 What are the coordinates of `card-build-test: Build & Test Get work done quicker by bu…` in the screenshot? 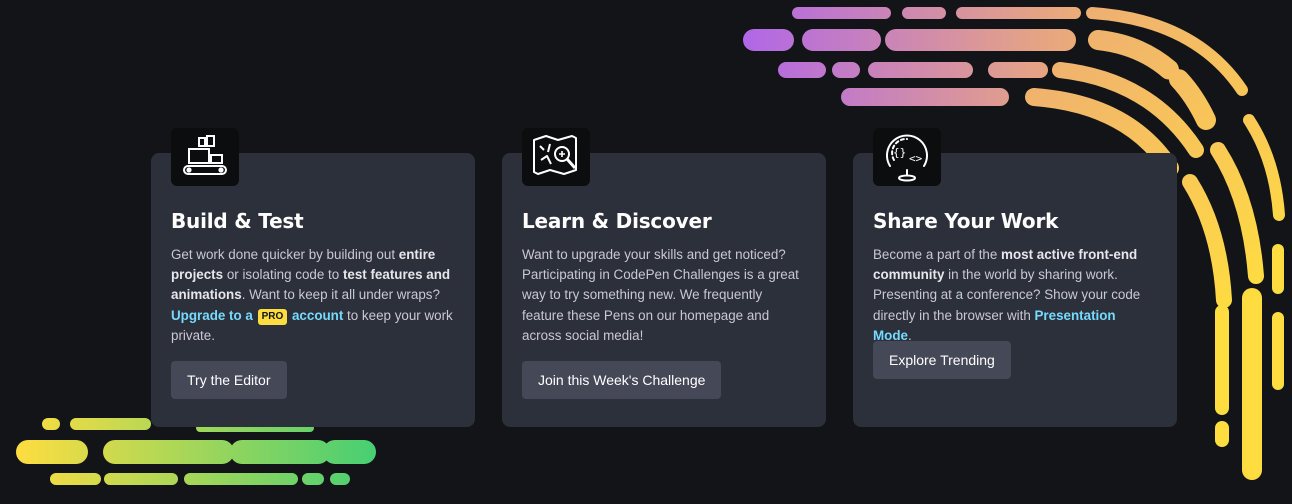 It's located at (313, 277).